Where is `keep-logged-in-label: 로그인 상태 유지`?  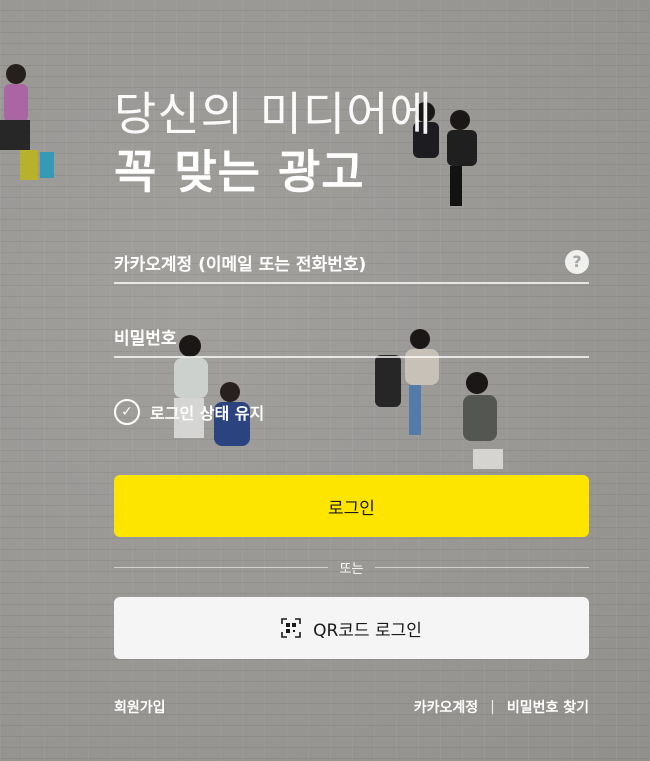 keep-logged-in-label: 로그인 상태 유지 is located at coordinates (207, 413).